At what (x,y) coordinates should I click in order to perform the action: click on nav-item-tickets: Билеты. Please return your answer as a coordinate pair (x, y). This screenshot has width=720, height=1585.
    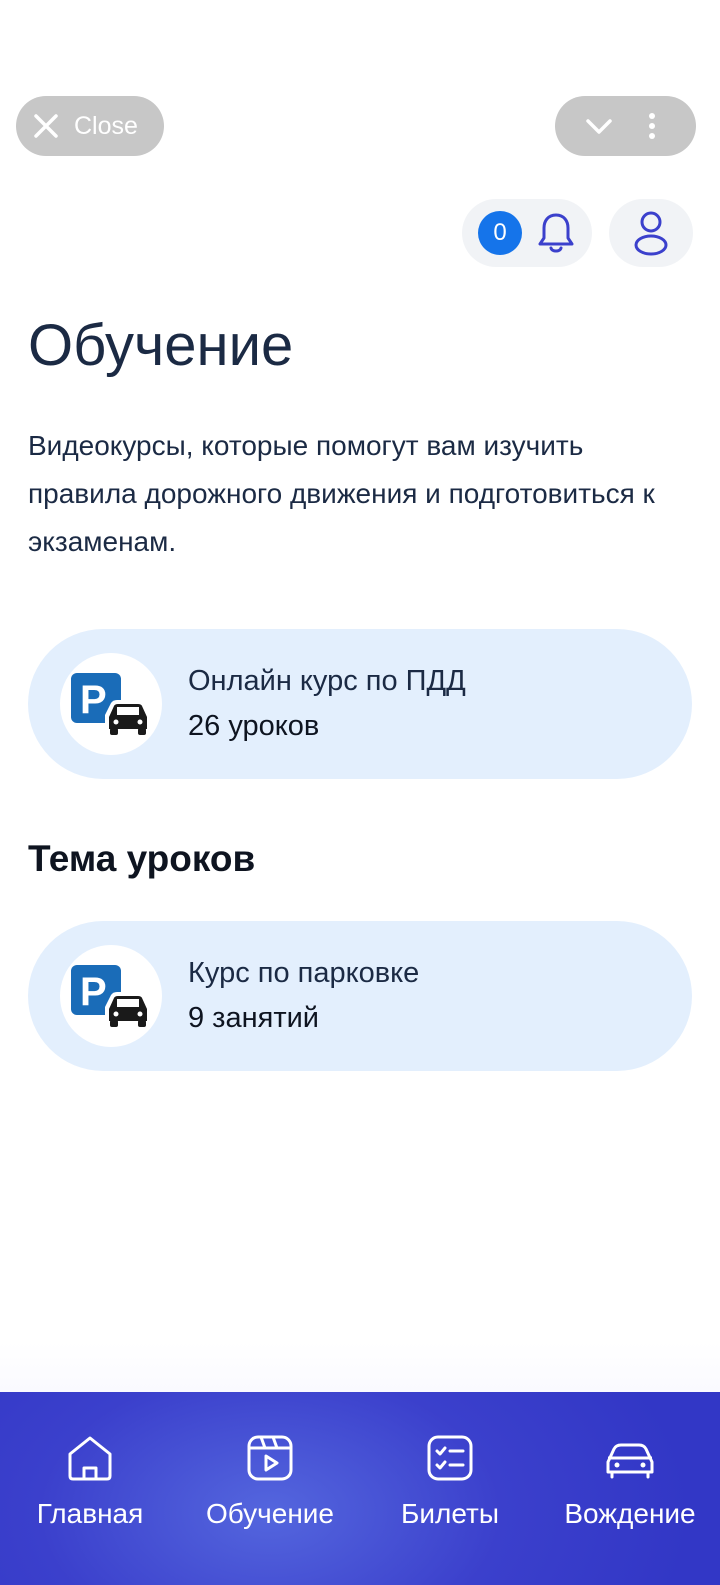
    Looking at the image, I should click on (450, 1508).